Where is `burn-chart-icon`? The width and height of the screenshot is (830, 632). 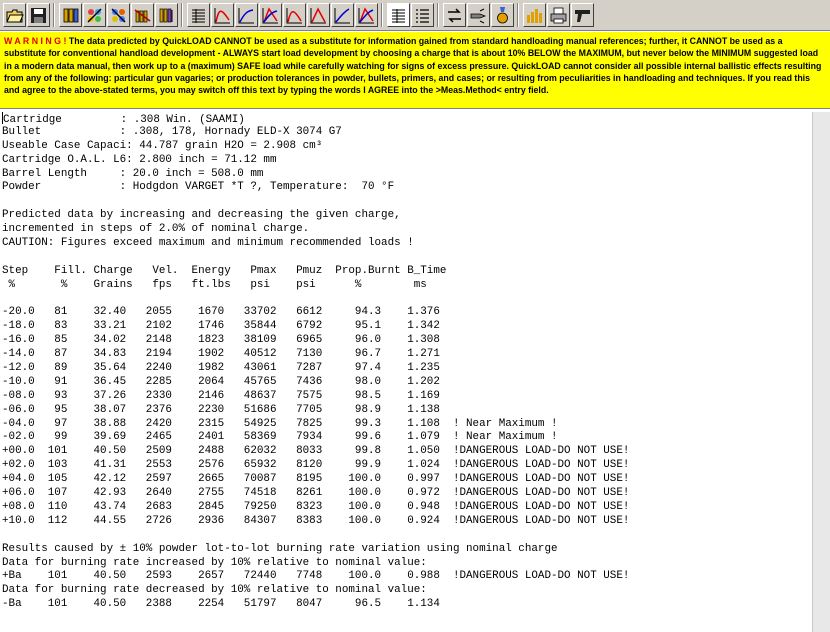 burn-chart-icon is located at coordinates (318, 15).